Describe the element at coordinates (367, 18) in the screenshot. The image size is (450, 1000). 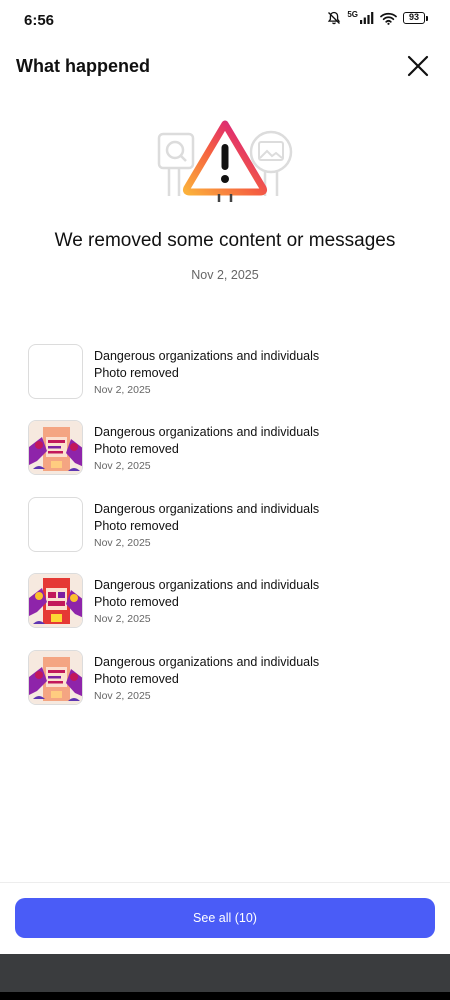
I see `signal-icon` at that location.